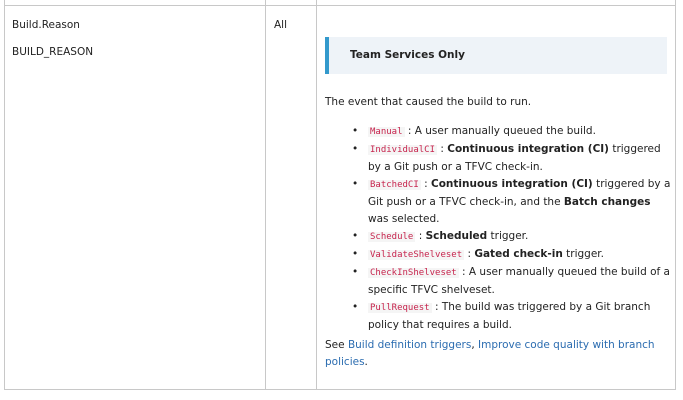 The width and height of the screenshot is (683, 400). Describe the element at coordinates (428, 102) in the screenshot. I see `description-intro: The event that caused the build to run.` at that location.